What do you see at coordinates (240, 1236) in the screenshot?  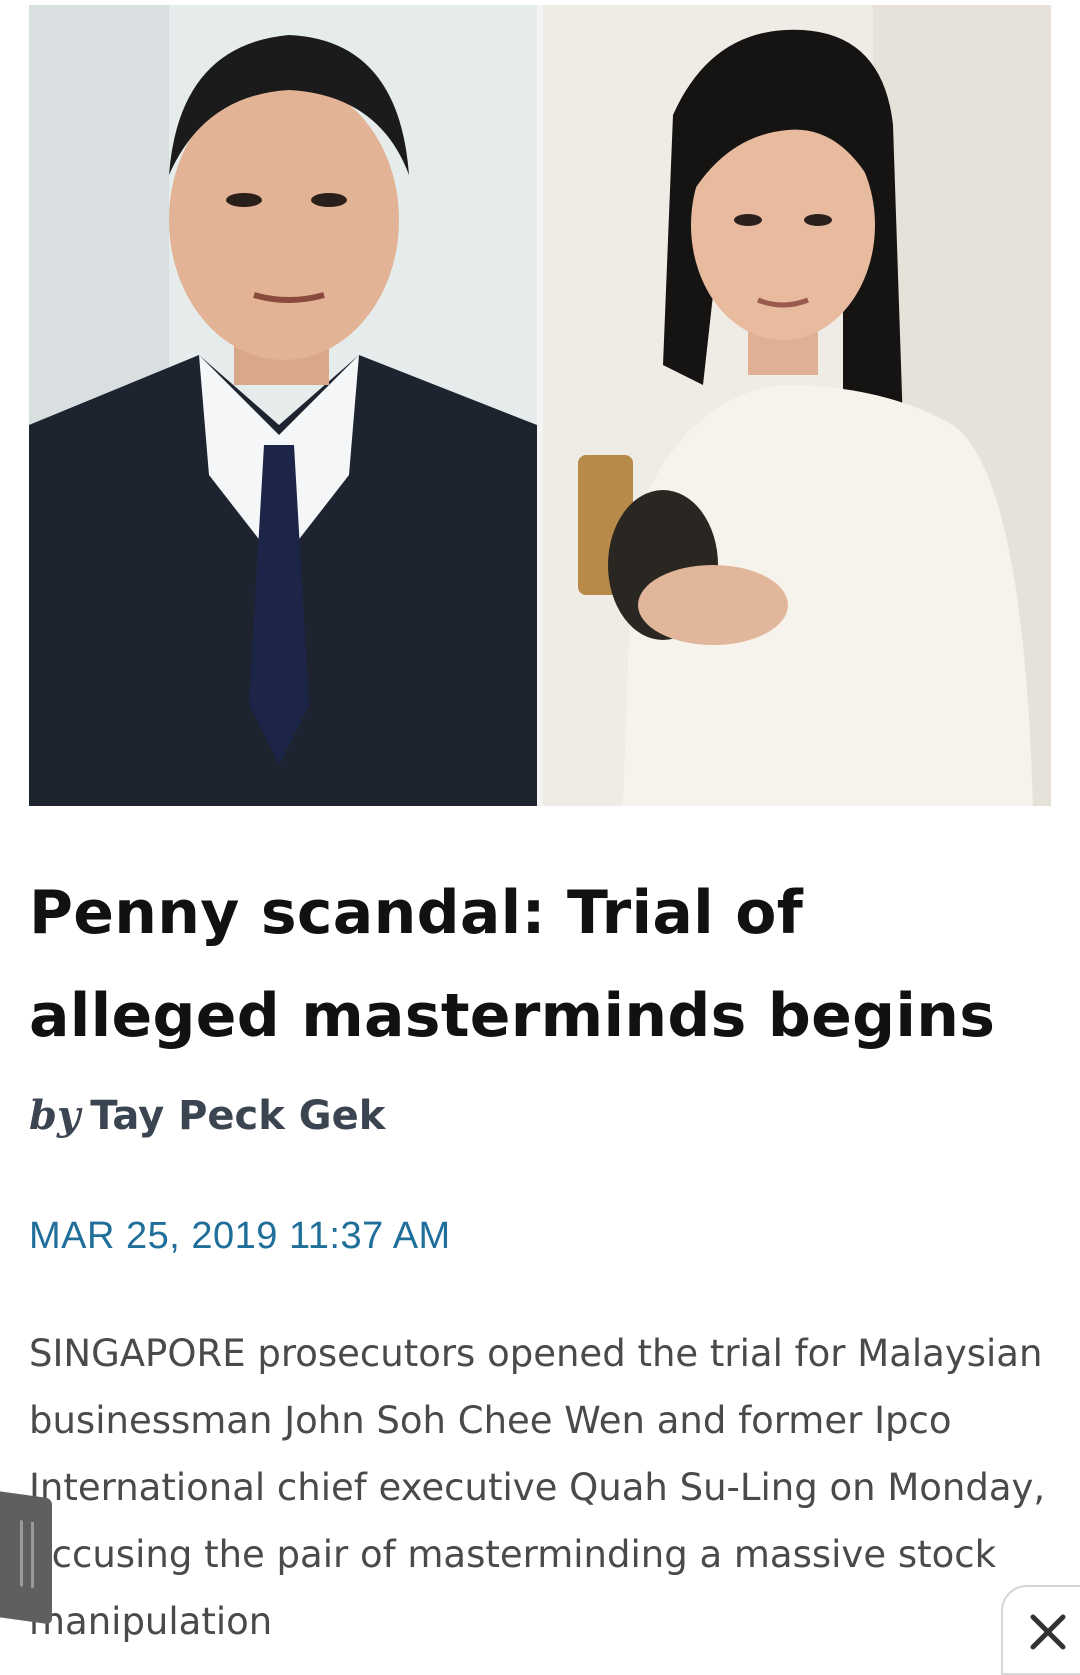 I see `publish-date: MAR 25, 2019 11:37 AM` at bounding box center [240, 1236].